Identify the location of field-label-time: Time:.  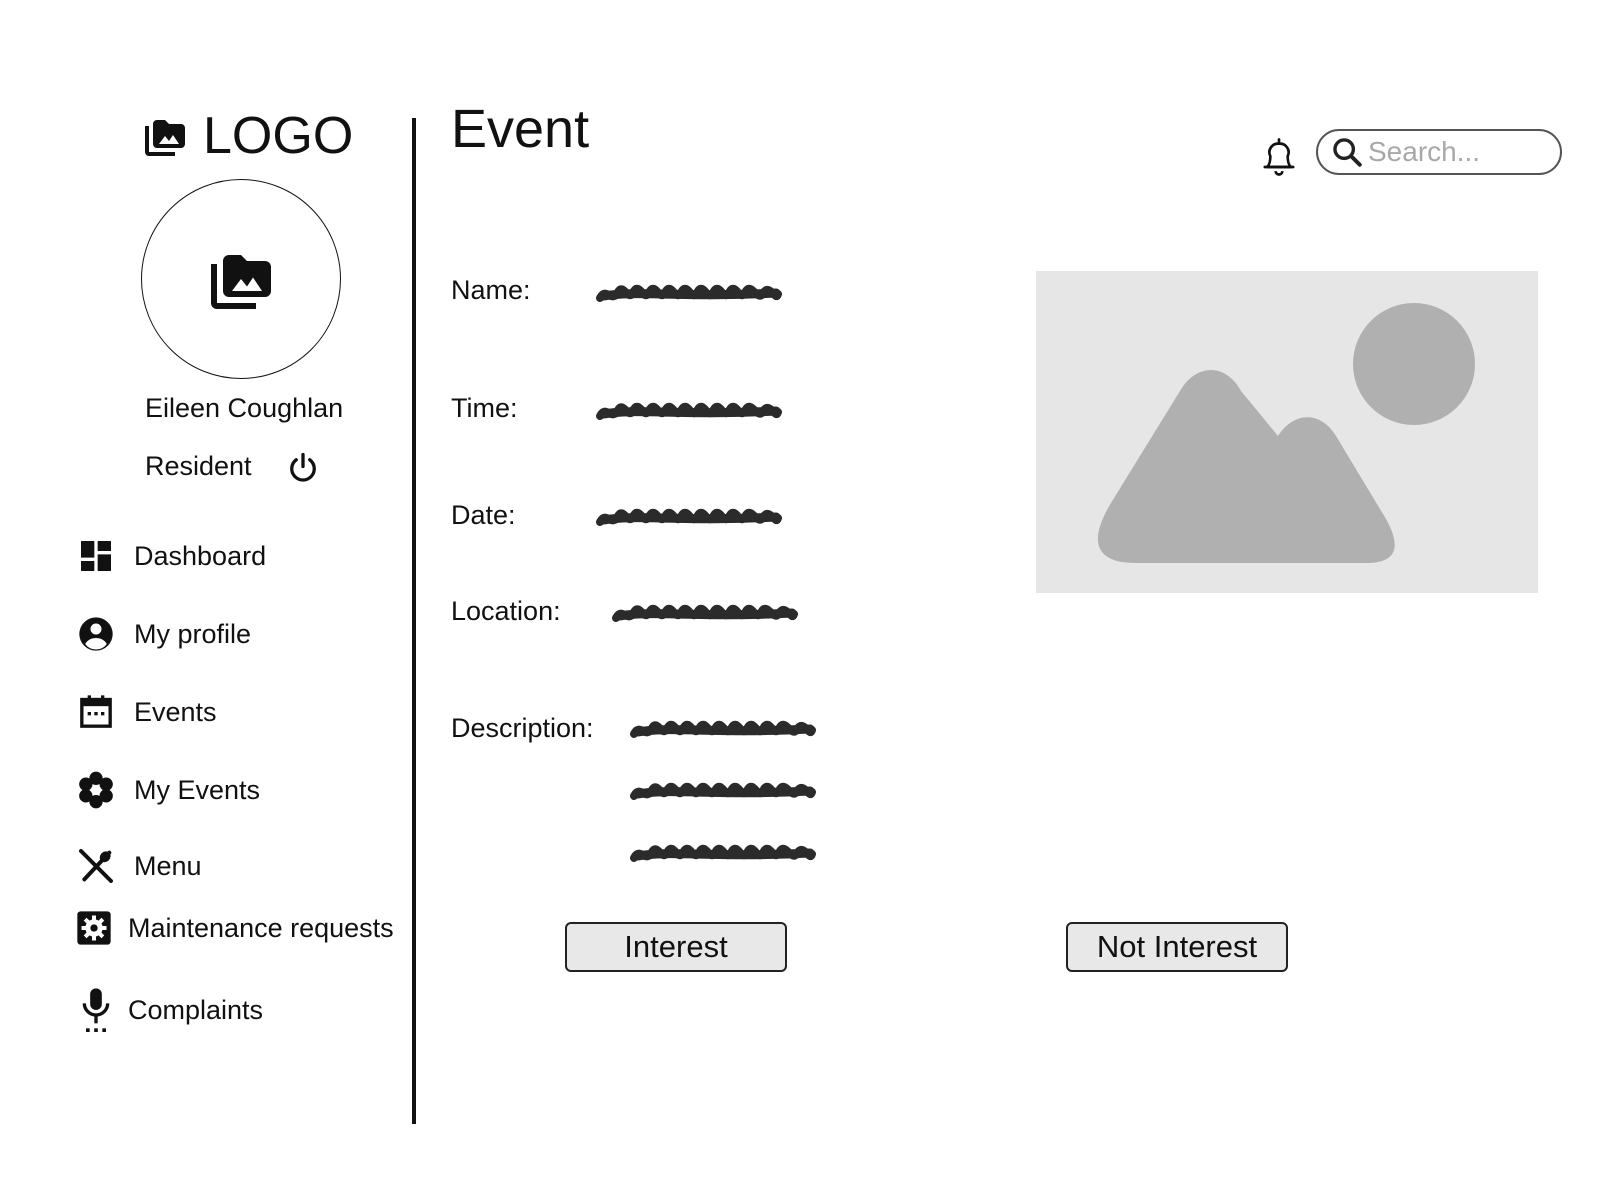
(484, 408).